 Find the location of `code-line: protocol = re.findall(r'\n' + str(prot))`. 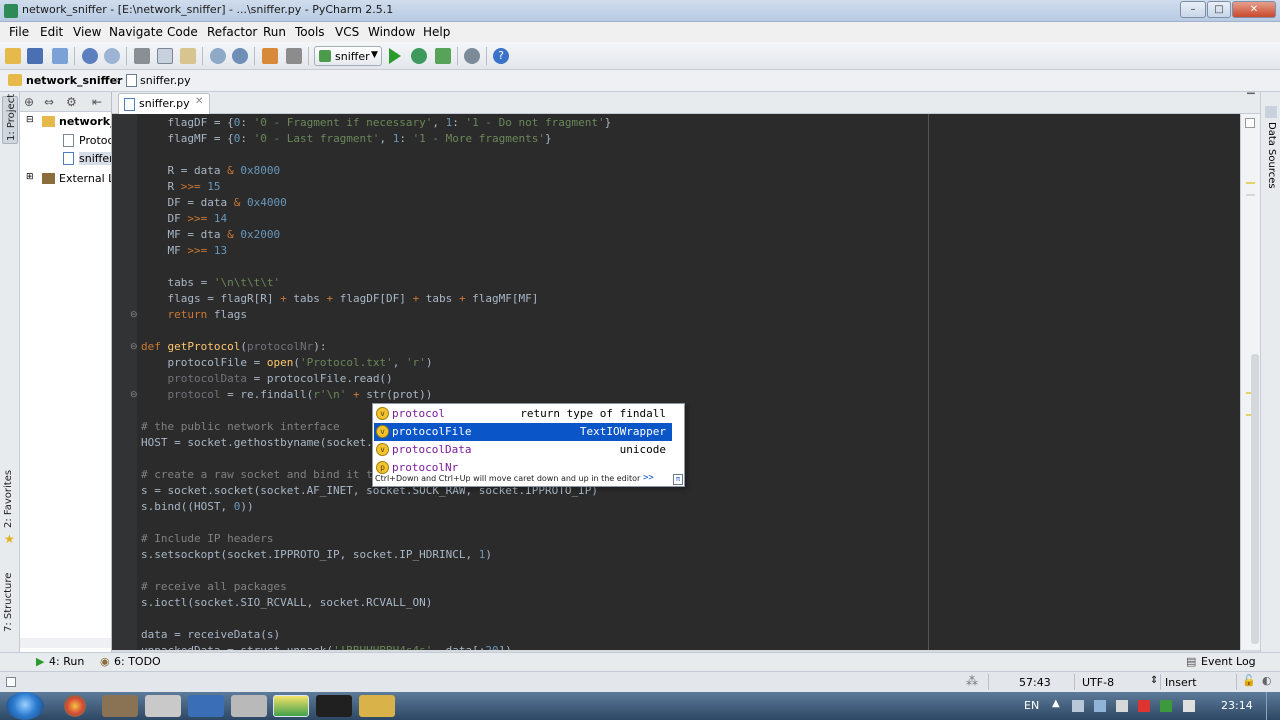

code-line: protocol = re.findall(r'\n' + str(prot)) is located at coordinates (287, 394).